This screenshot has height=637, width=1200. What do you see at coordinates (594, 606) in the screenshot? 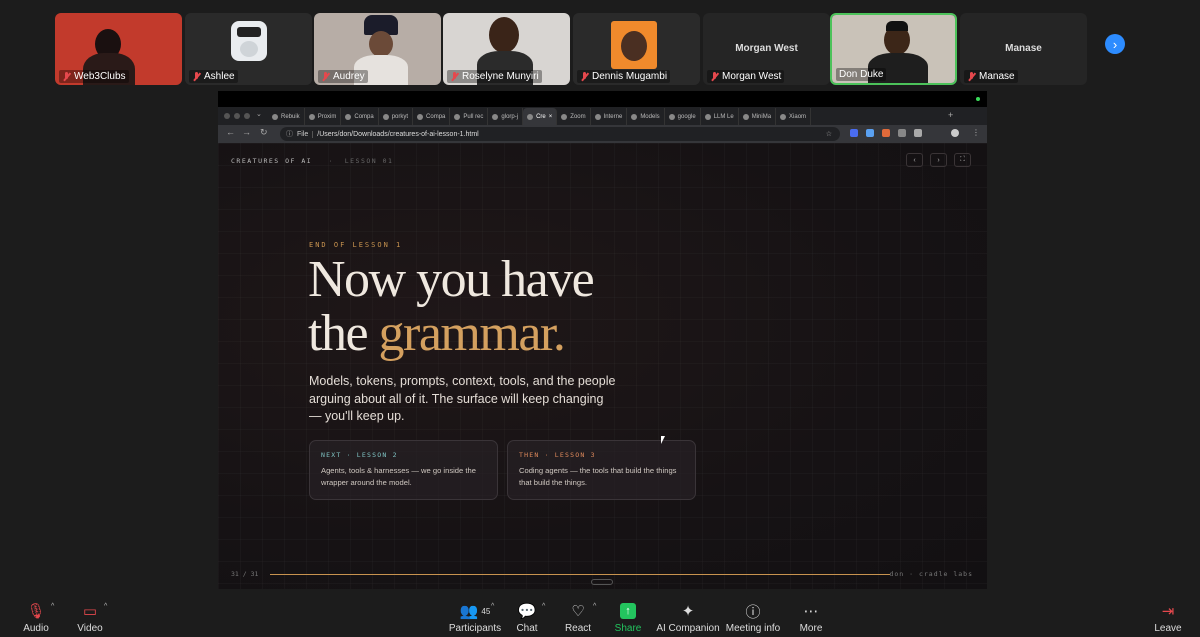
I see `react-caret-icon: ^` at bounding box center [594, 606].